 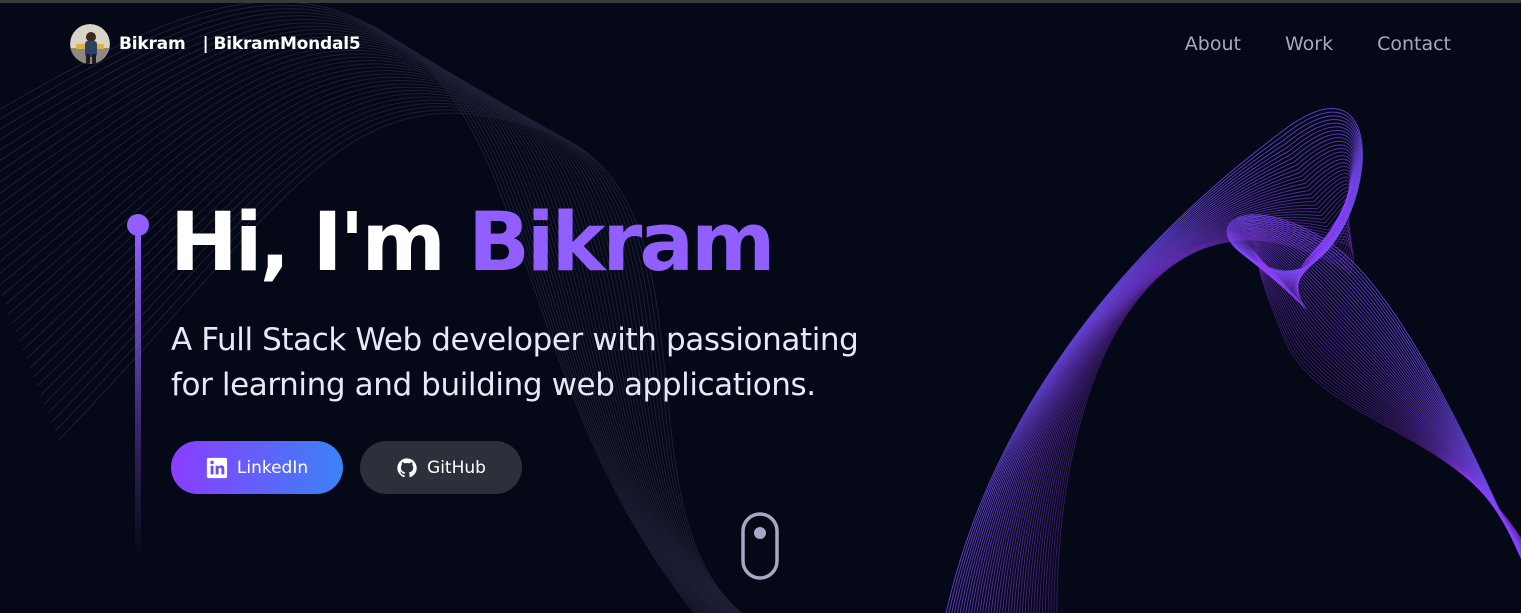 I want to click on brand-logo-link: Bikram | BikramMondal5, so click(x=215, y=44).